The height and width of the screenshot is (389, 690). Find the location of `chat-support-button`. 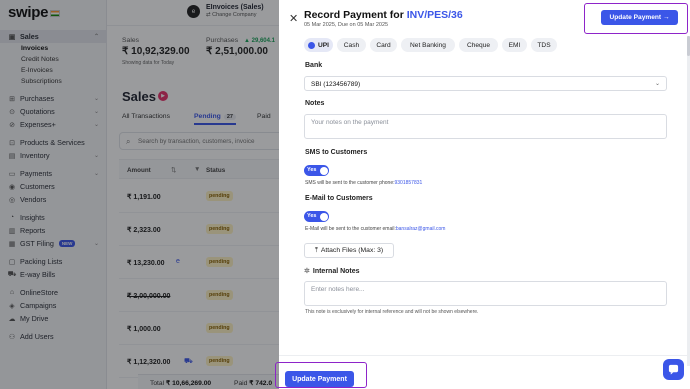

chat-support-button is located at coordinates (673, 369).